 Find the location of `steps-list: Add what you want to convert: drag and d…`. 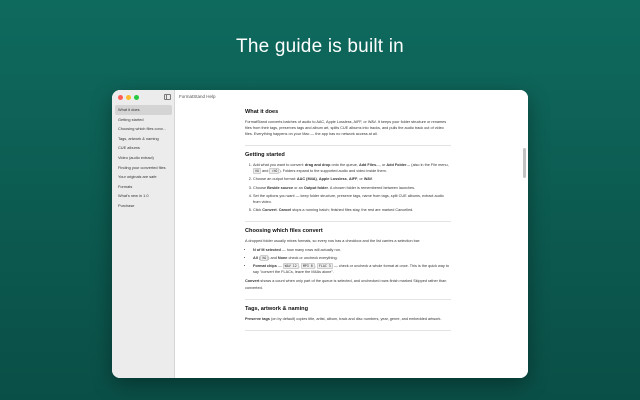

steps-list: Add what you want to convert: drag and d… is located at coordinates (348, 187).